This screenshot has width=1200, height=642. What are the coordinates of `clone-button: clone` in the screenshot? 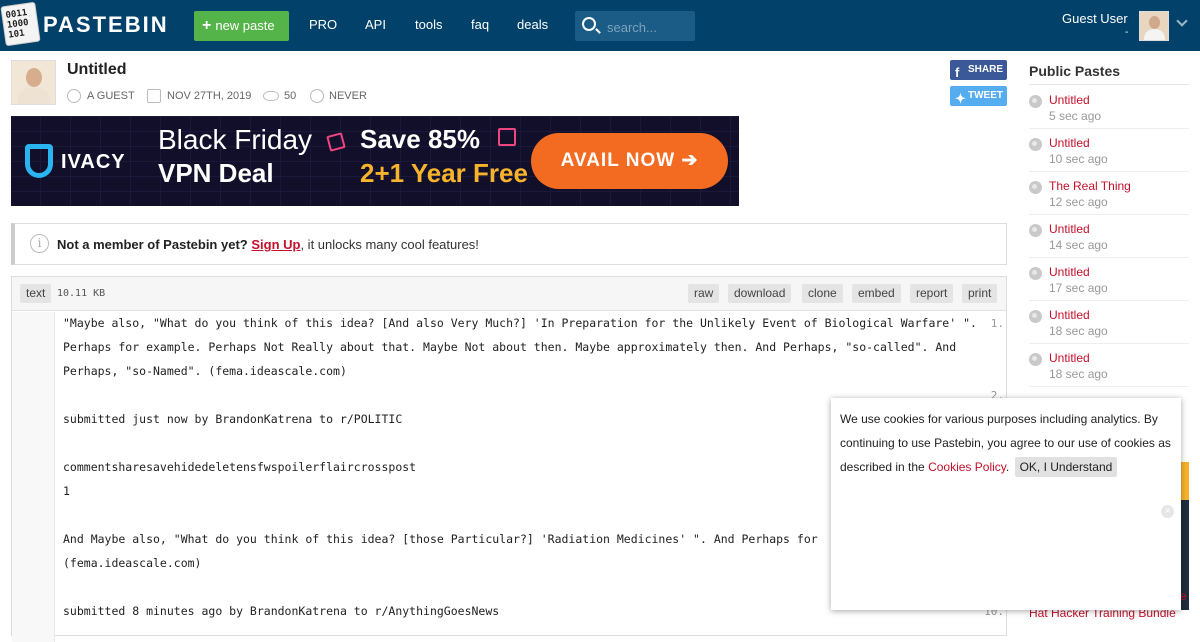 It's located at (822, 293).